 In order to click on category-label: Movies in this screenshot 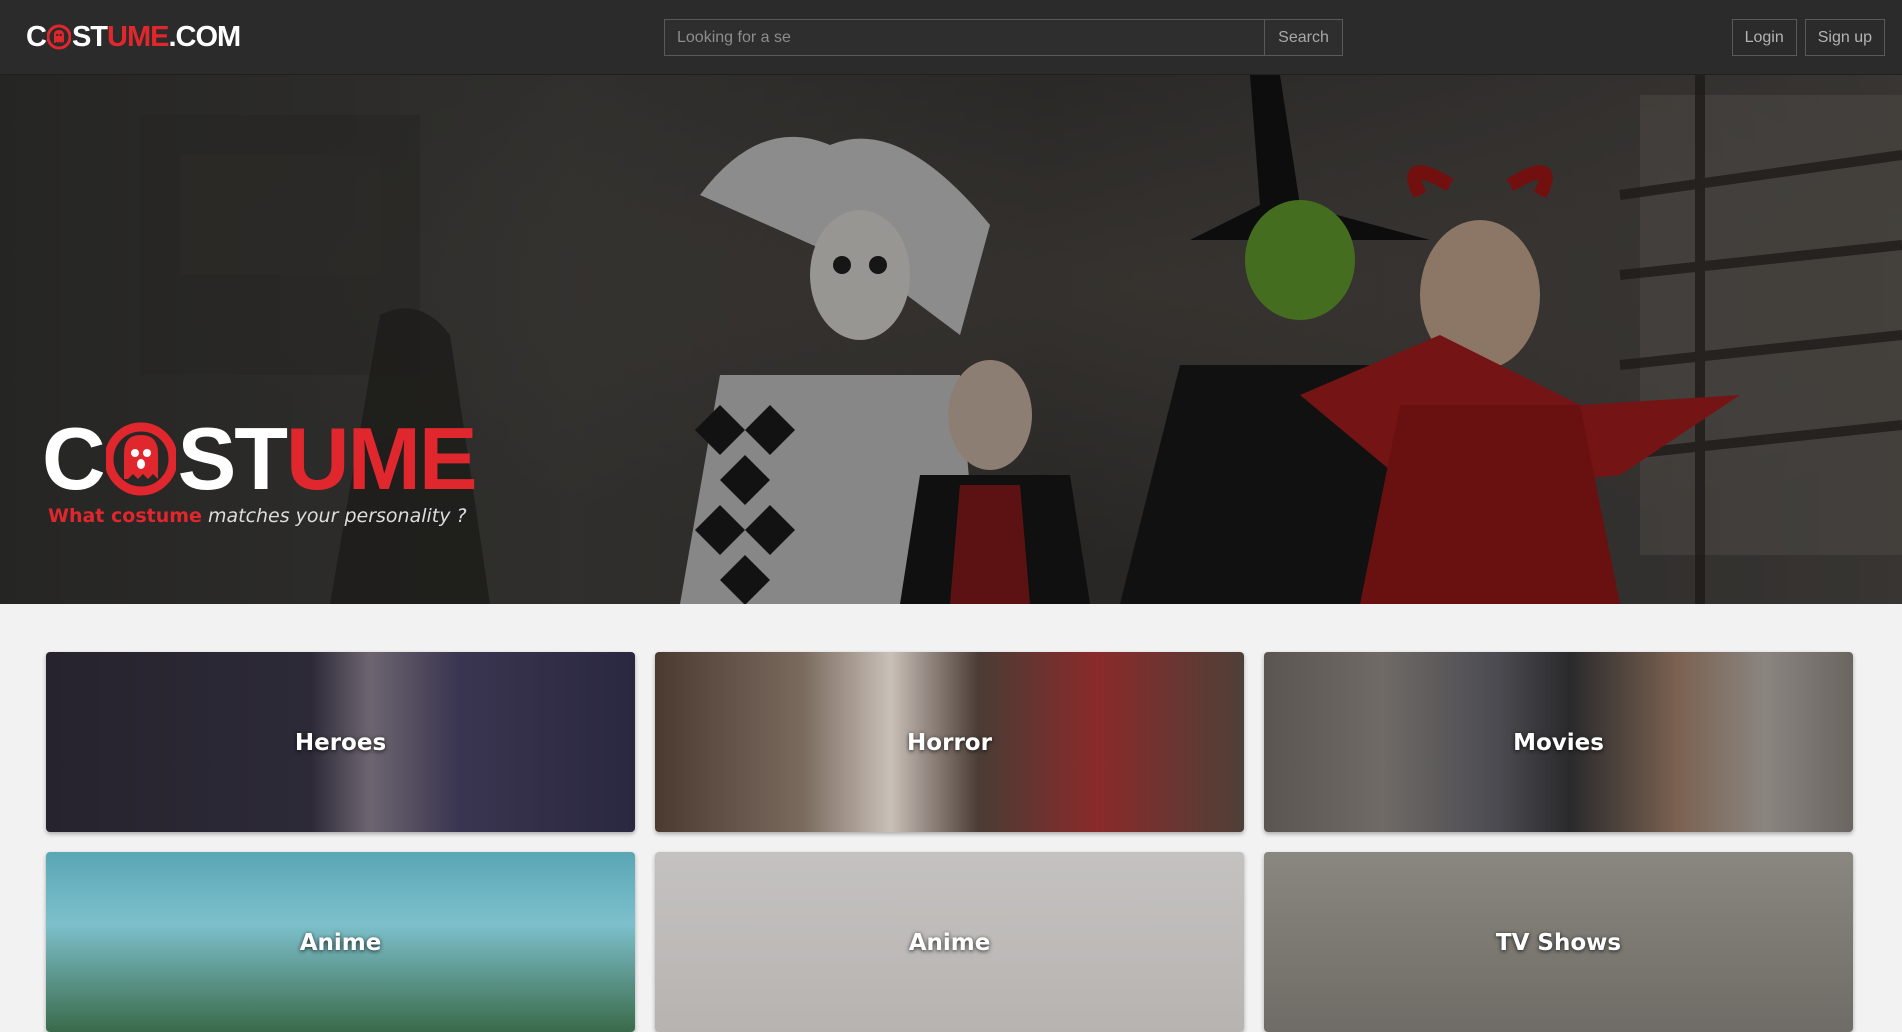, I will do `click(1558, 743)`.